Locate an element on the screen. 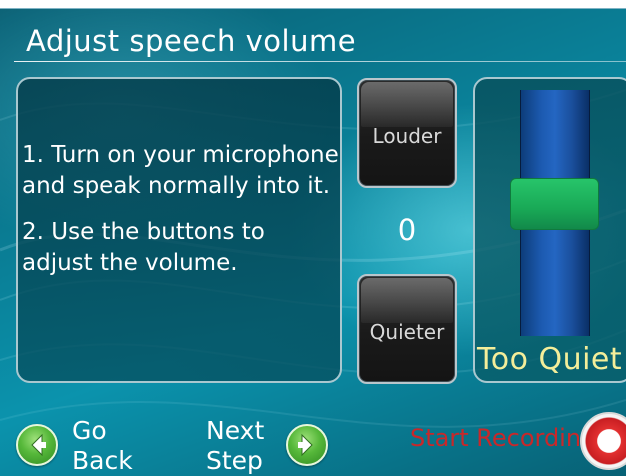  quieter-button-label: Quieter is located at coordinates (407, 332).